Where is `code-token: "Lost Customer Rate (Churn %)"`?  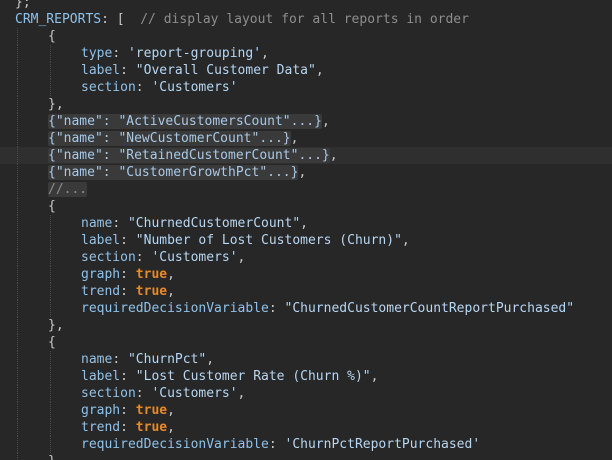 code-token: "Lost Customer Rate (Churn %)" is located at coordinates (253, 376).